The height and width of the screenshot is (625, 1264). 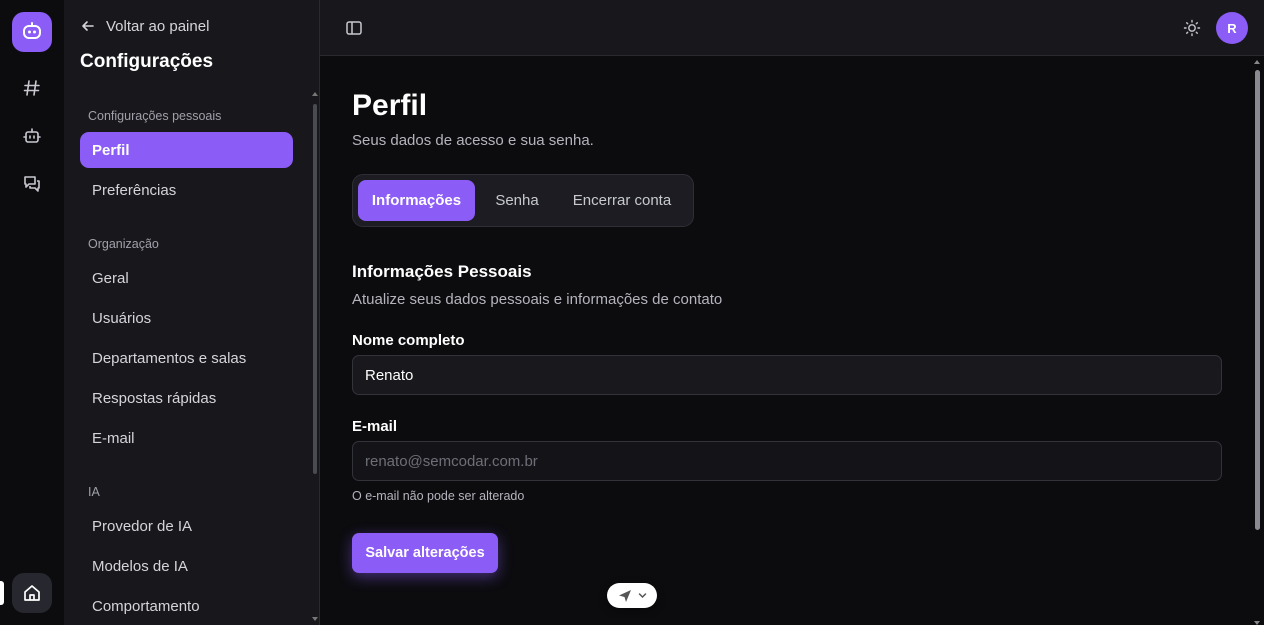 I want to click on tab-informacoes: Informações, so click(x=416, y=200).